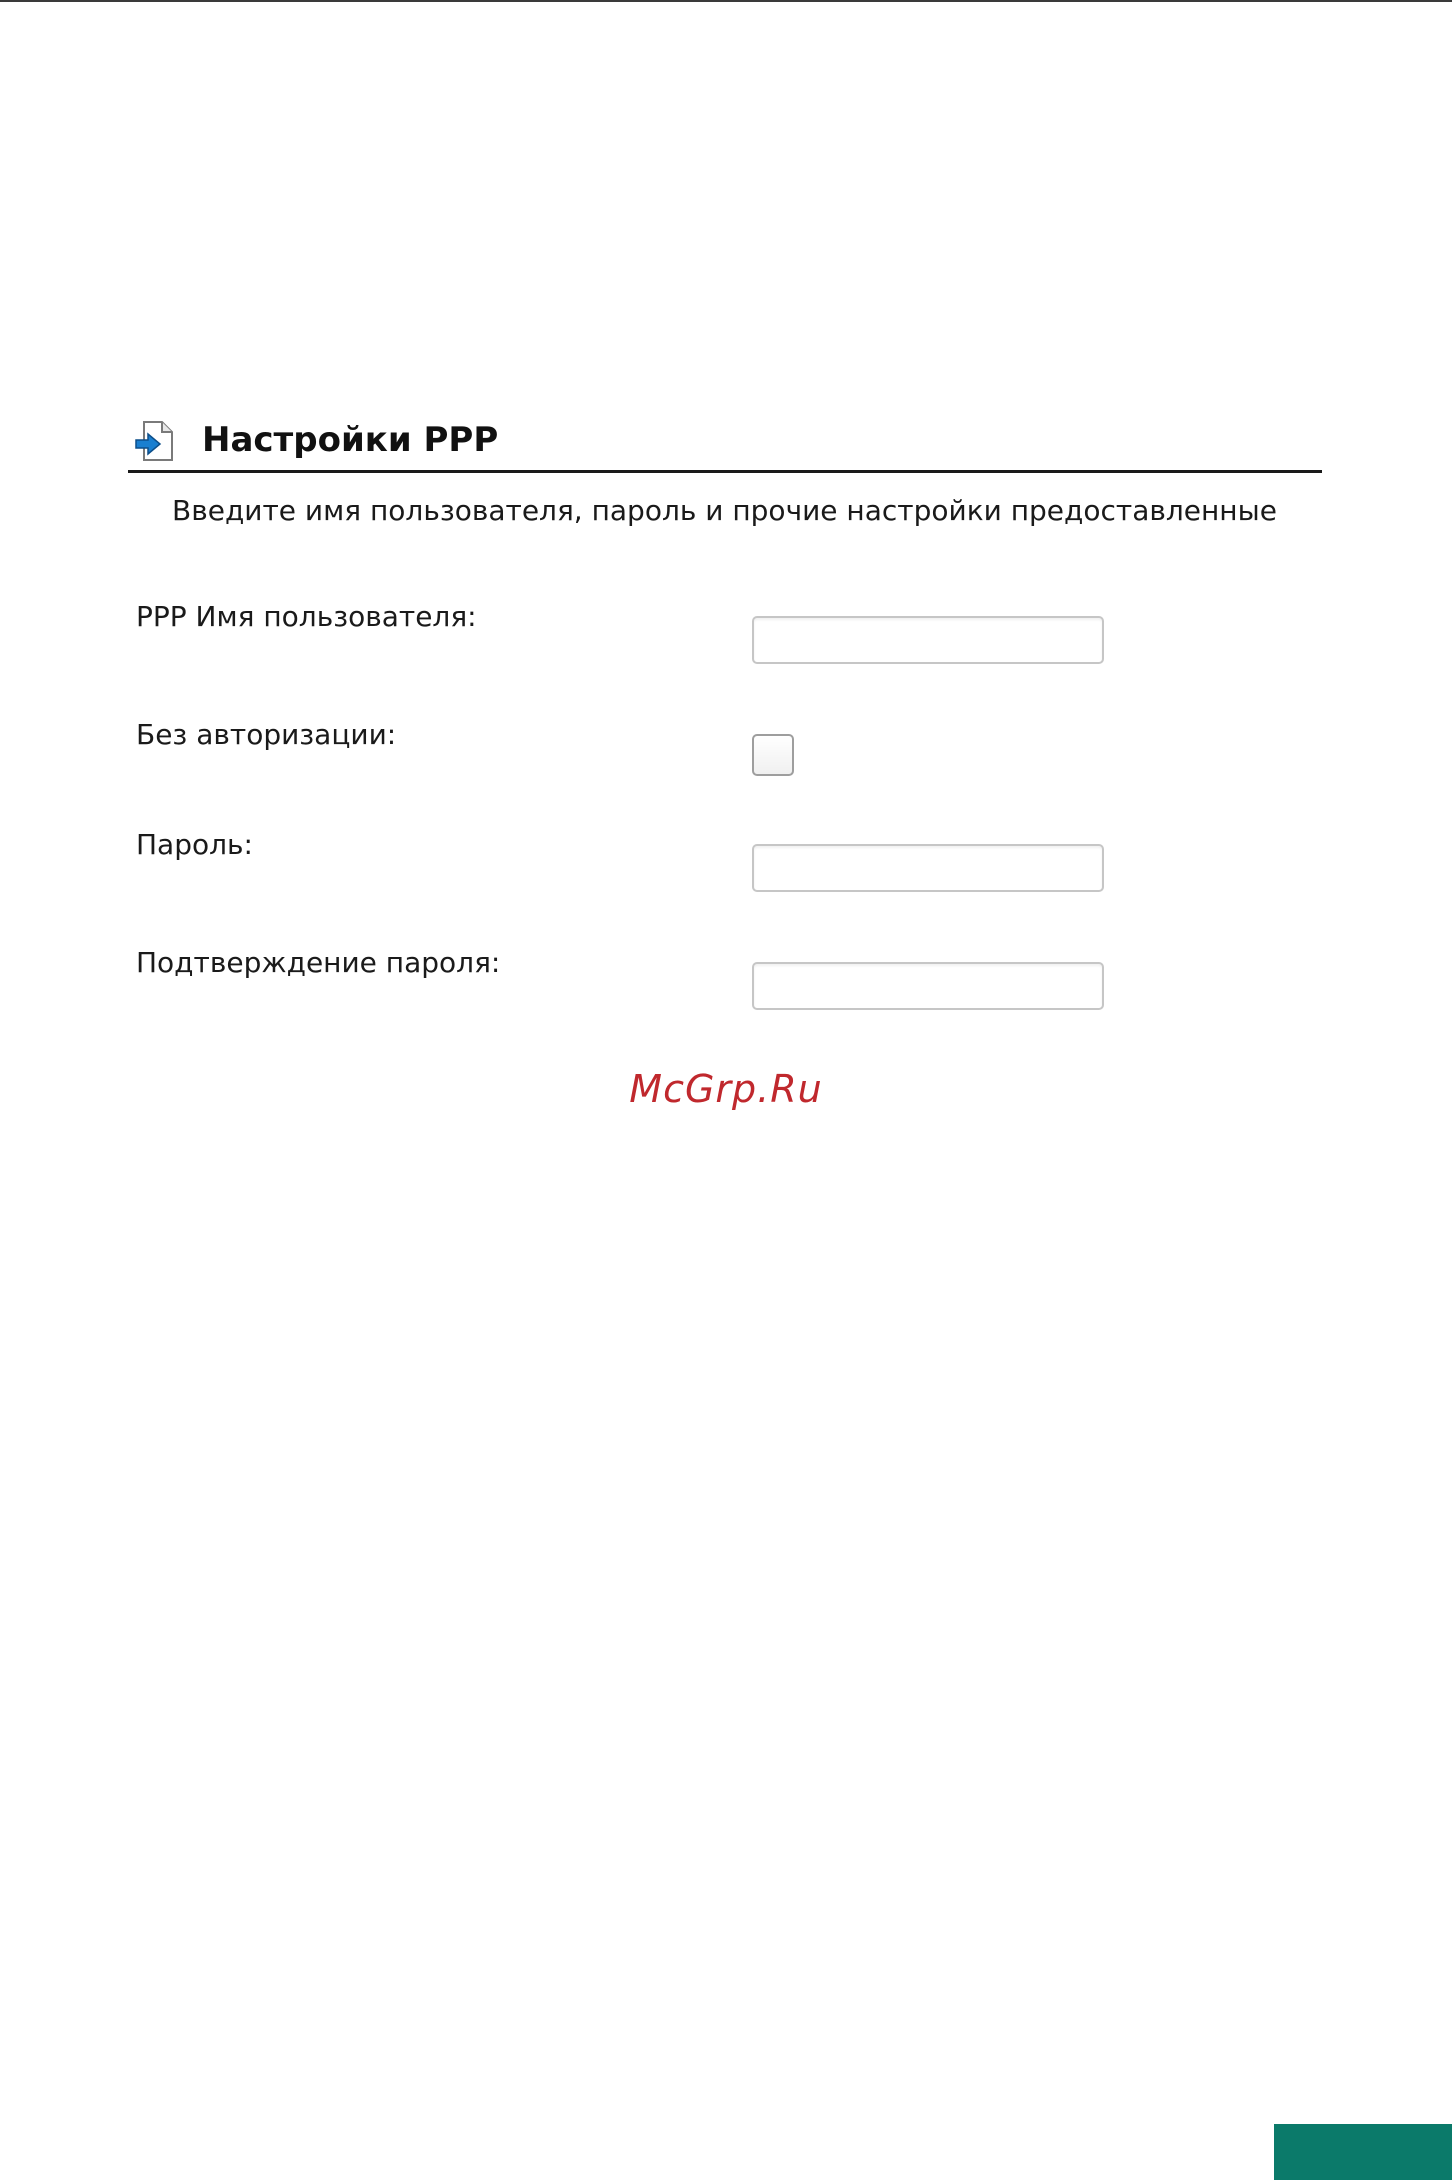  I want to click on username-label: PPP Имя пользователя:, so click(306, 616).